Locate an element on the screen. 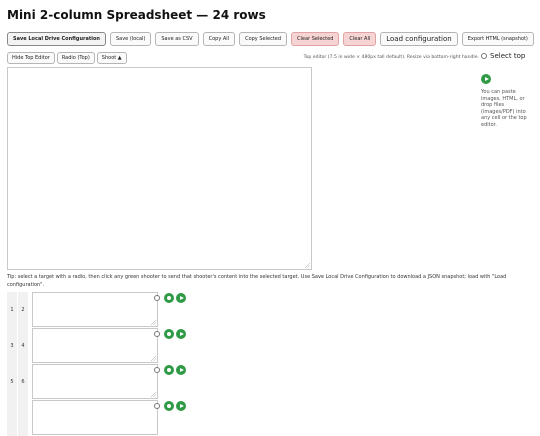  export-html-button: Export HTML (snapshot) is located at coordinates (497, 39).